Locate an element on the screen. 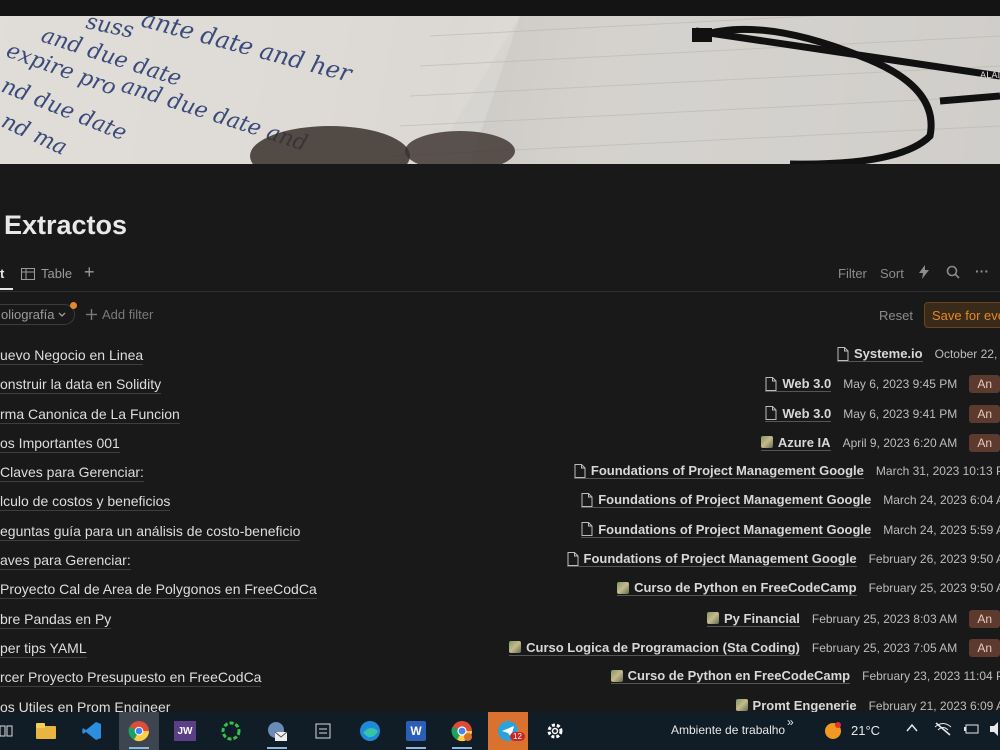  filter-chip: oliografía is located at coordinates (39, 313).